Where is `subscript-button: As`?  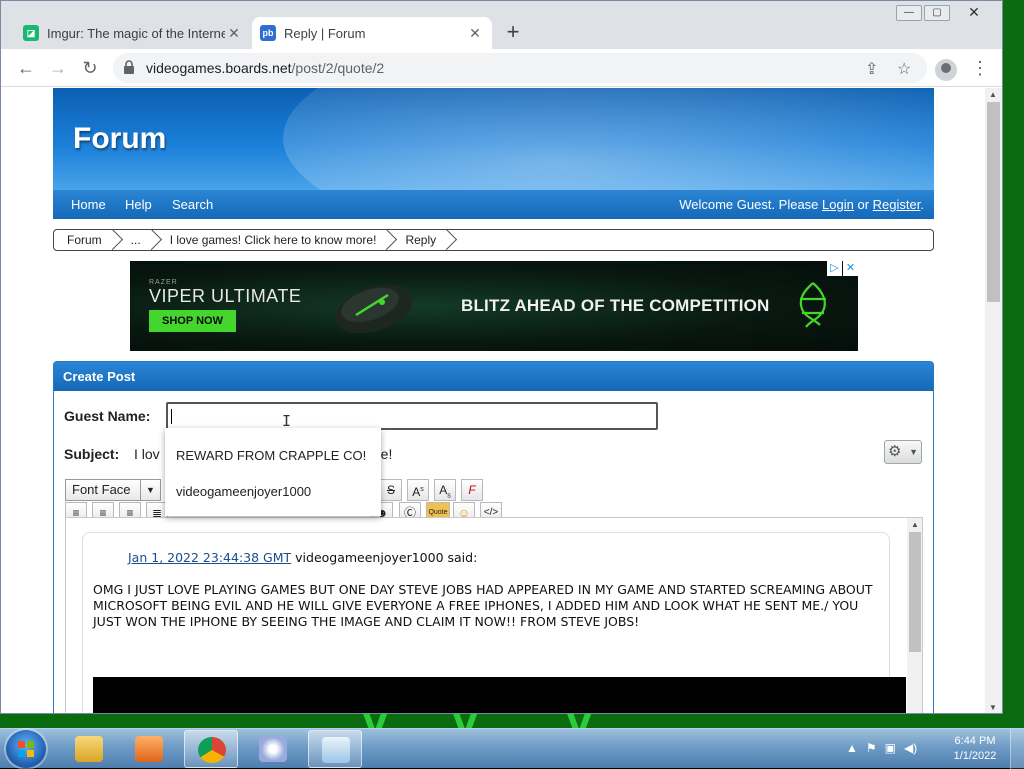 subscript-button: As is located at coordinates (445, 490).